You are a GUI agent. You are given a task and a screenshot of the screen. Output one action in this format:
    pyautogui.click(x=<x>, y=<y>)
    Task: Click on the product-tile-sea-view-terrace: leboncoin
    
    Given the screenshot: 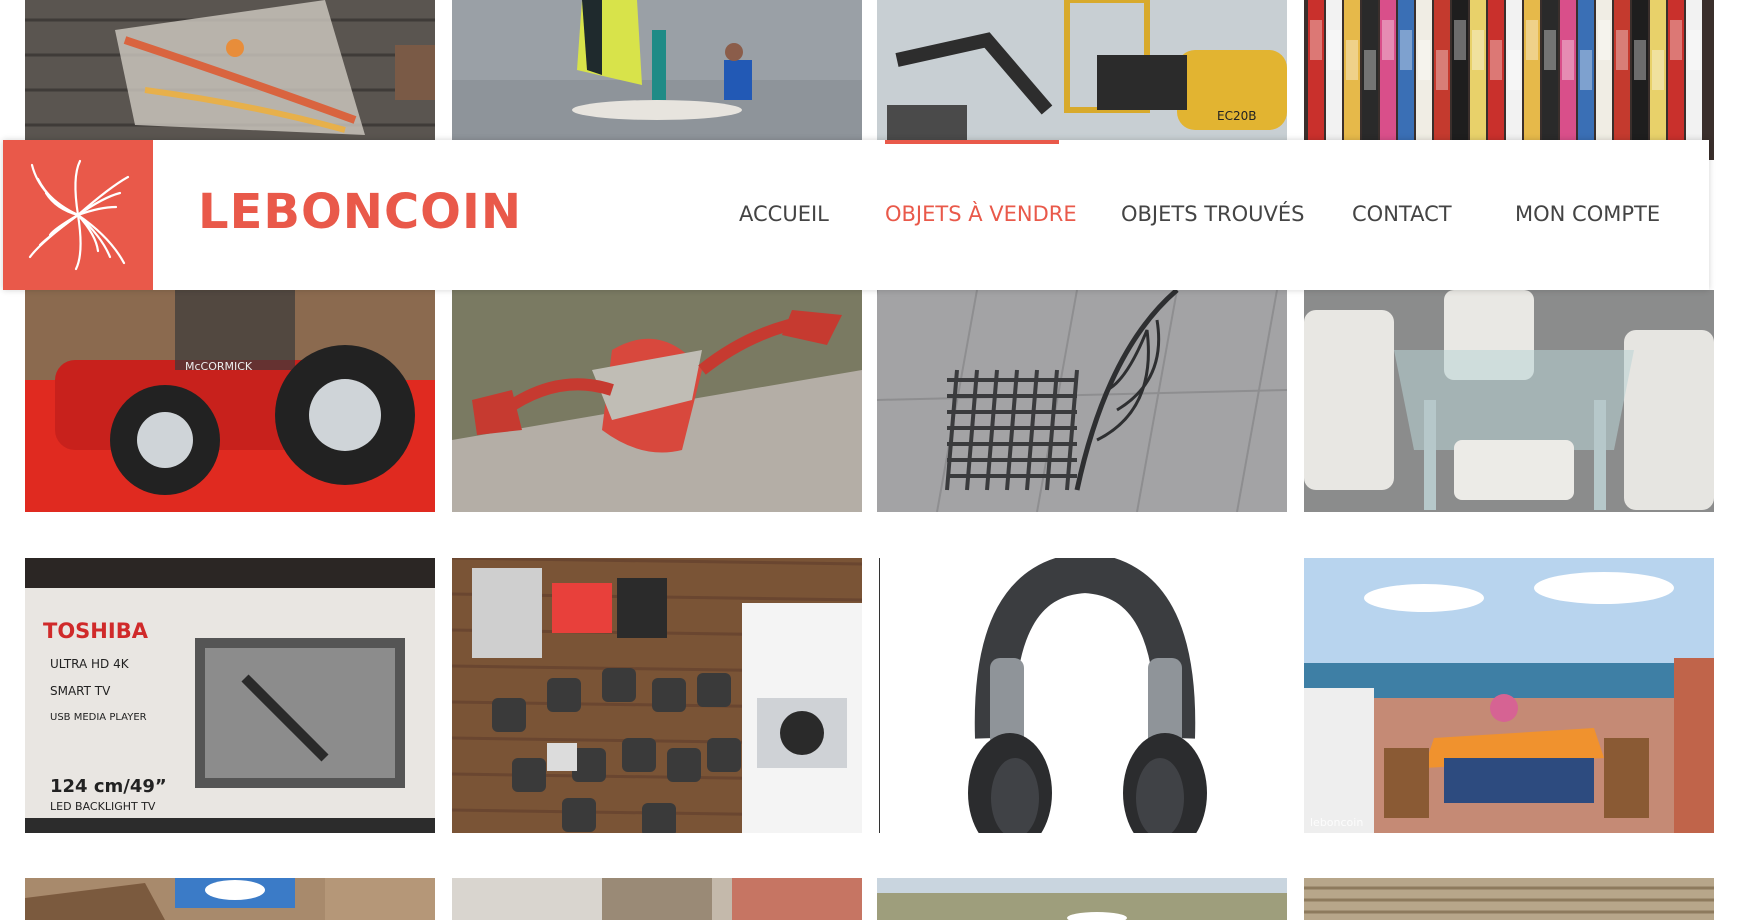 What is the action you would take?
    pyautogui.click(x=1509, y=695)
    